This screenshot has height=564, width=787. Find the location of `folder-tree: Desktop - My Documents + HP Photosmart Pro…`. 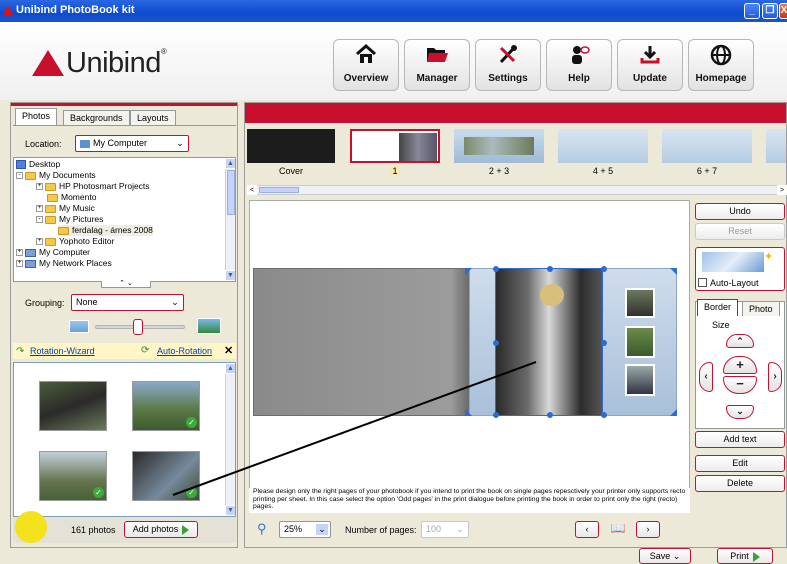

folder-tree: Desktop - My Documents + HP Photosmart Pro… is located at coordinates (124, 219).